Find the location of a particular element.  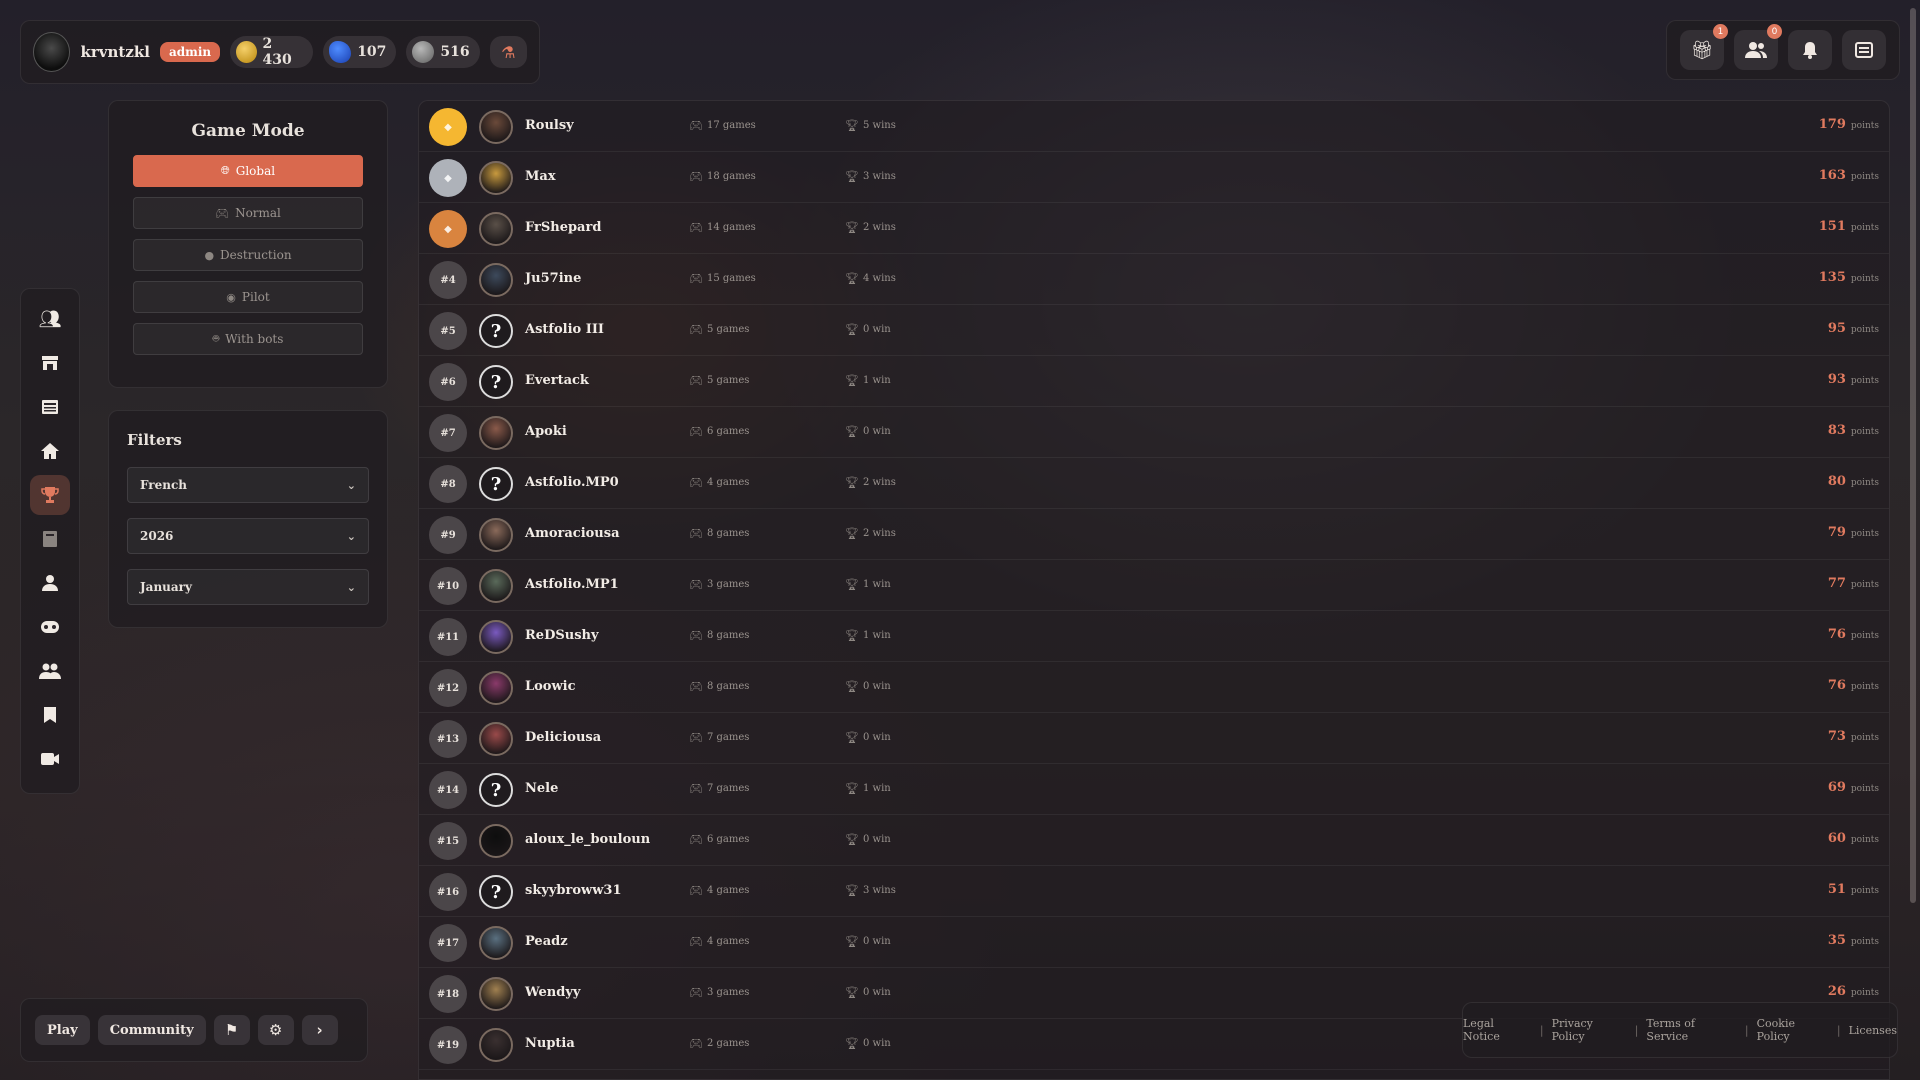

player-name: aloux_le_bouloun is located at coordinates (587, 839).